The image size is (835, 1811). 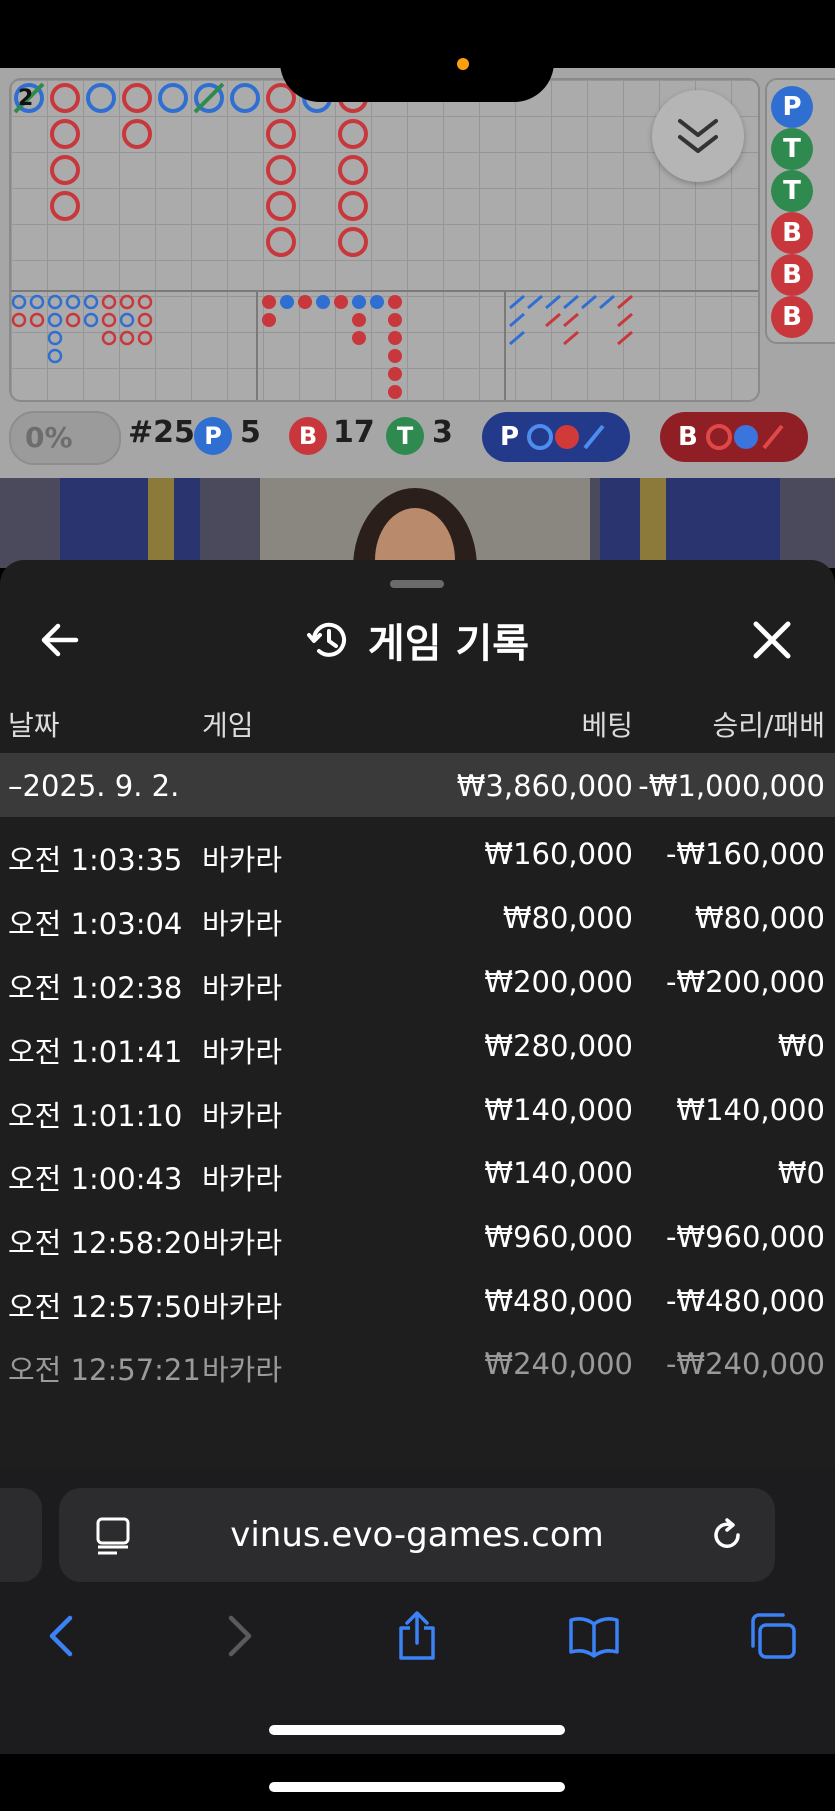 What do you see at coordinates (417, 1300) in the screenshot?
I see `table-row: 오전 12:57:50 바카라 ₩480,000 -₩480,000` at bounding box center [417, 1300].